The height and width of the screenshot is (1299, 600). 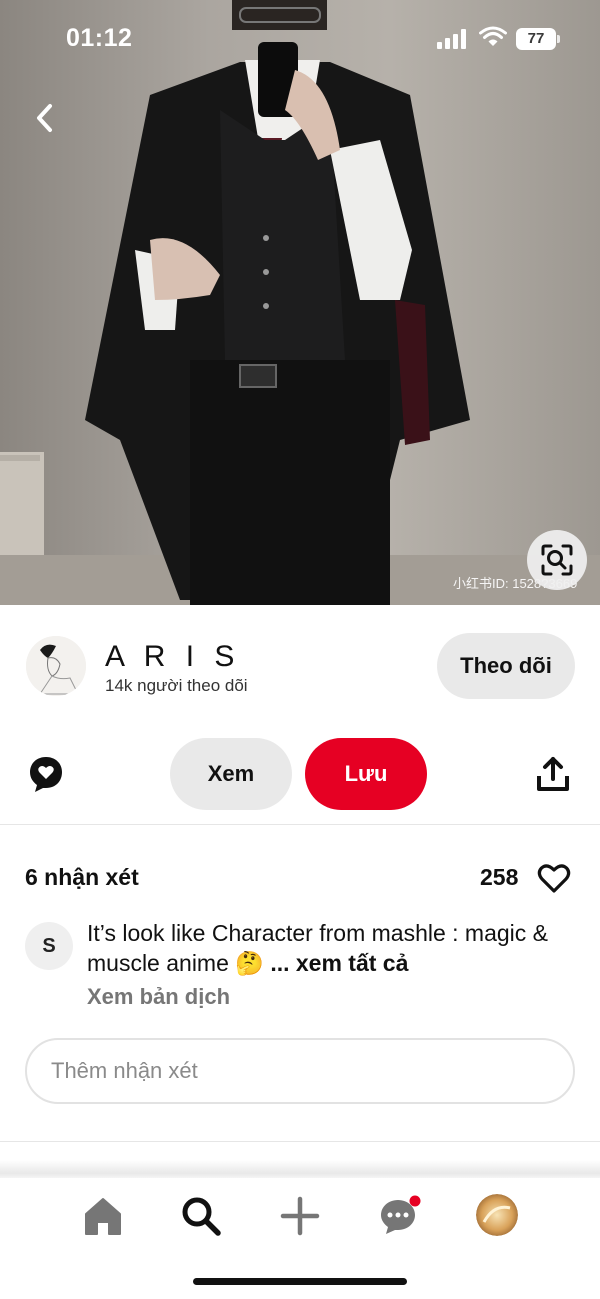 What do you see at coordinates (339, 963) in the screenshot?
I see `see-all-link: ... xem tất cả` at bounding box center [339, 963].